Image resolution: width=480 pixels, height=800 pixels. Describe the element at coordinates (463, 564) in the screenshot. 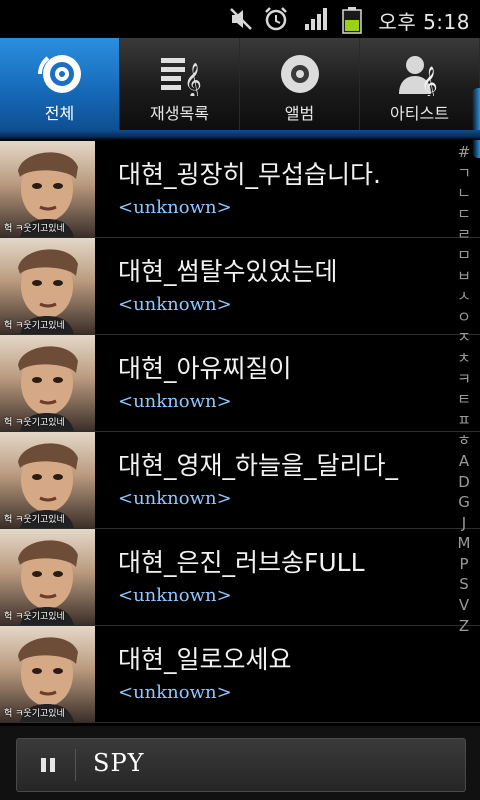

I see `index-letter: P` at that location.